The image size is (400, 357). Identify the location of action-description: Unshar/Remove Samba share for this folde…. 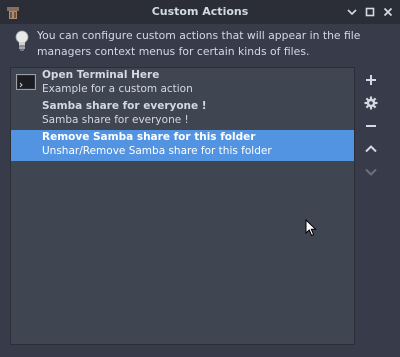
(157, 151).